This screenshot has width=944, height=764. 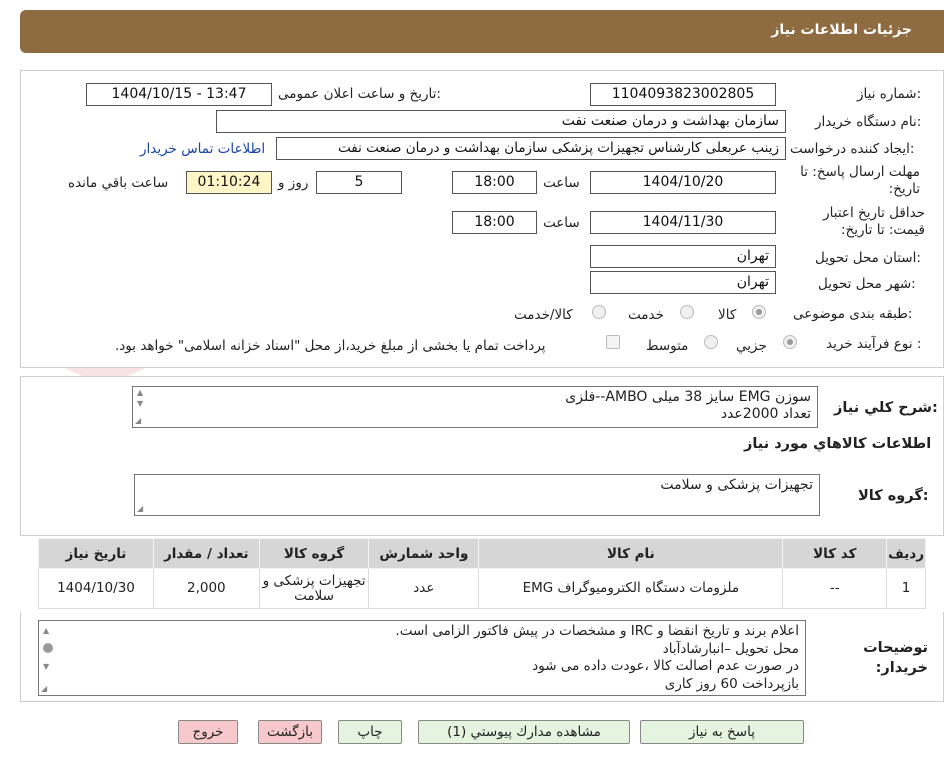 I want to click on exit-button: خروج, so click(x=208, y=732).